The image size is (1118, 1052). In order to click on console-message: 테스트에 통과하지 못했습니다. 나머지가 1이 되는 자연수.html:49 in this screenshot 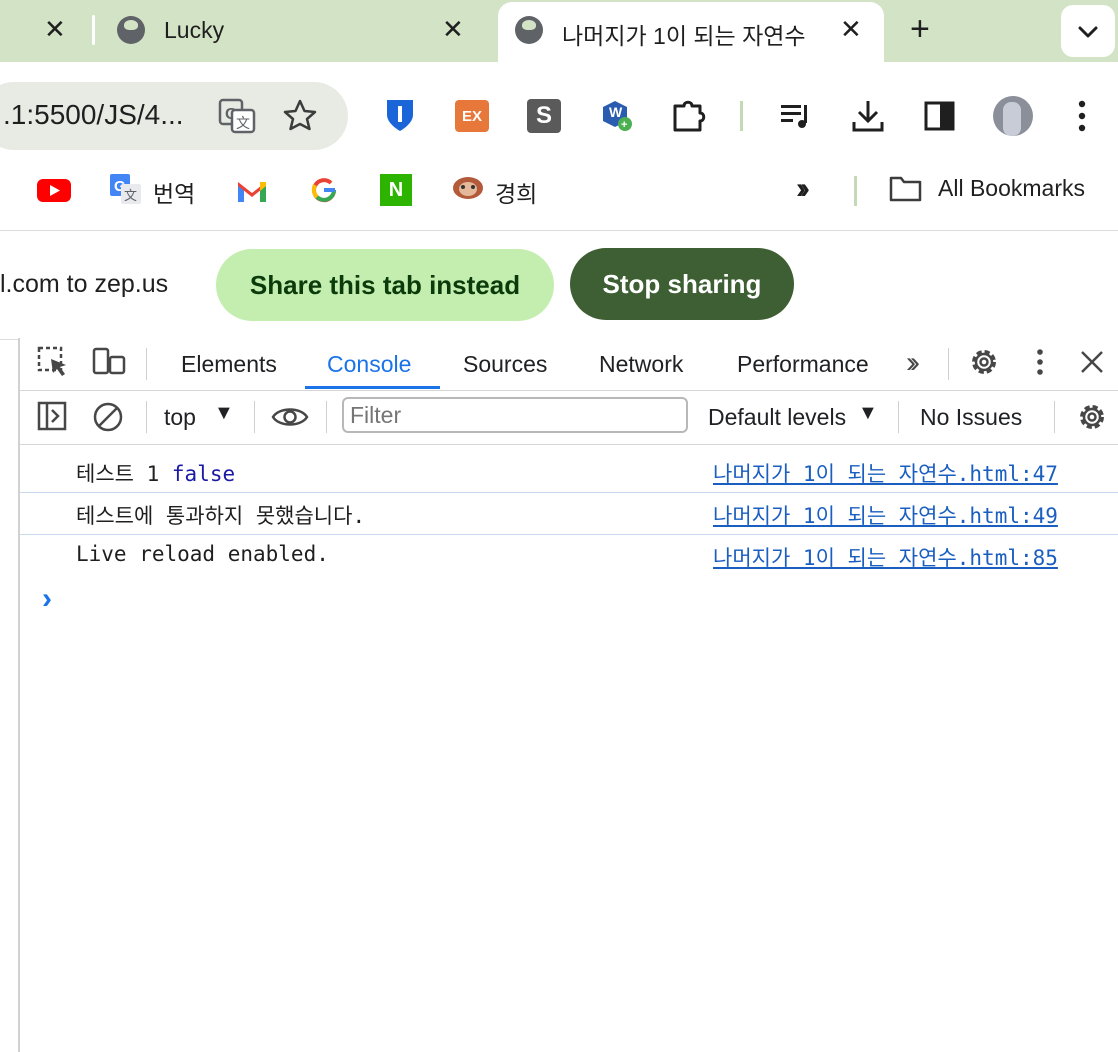, I will do `click(569, 513)`.